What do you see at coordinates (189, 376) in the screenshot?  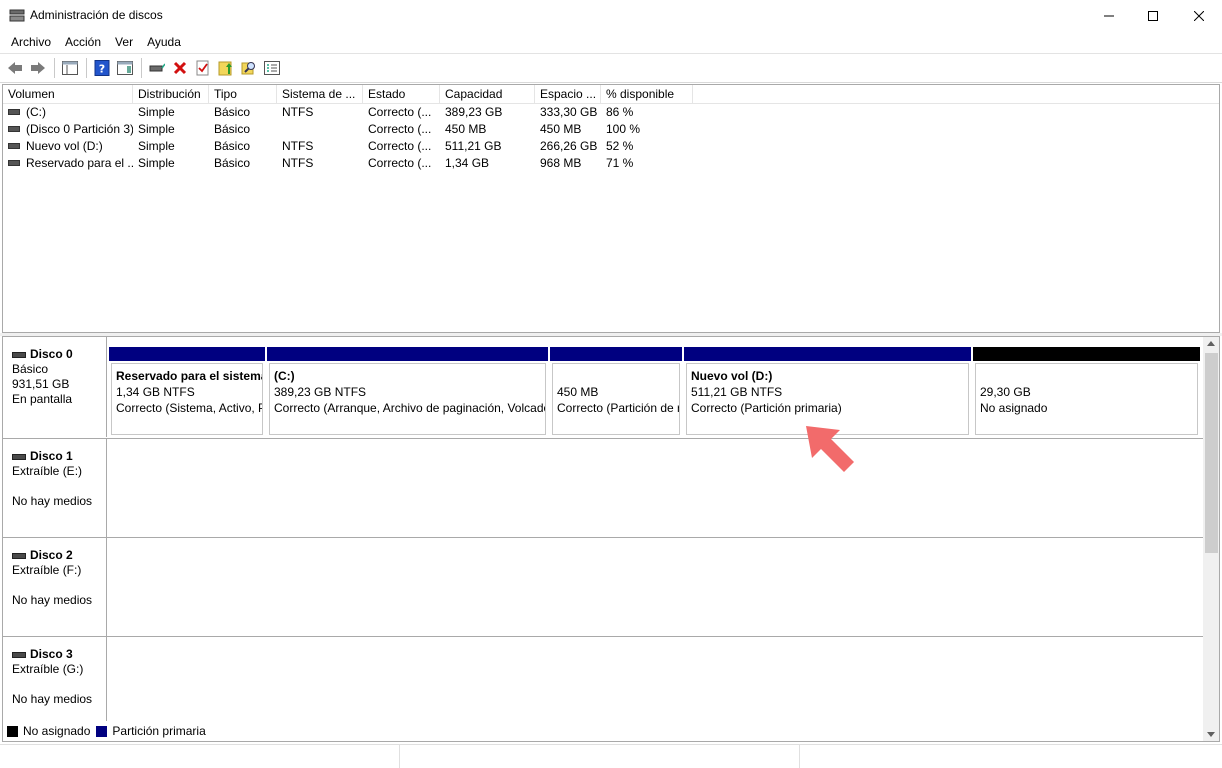 I see `partition-title: Reservado para el sistema` at bounding box center [189, 376].